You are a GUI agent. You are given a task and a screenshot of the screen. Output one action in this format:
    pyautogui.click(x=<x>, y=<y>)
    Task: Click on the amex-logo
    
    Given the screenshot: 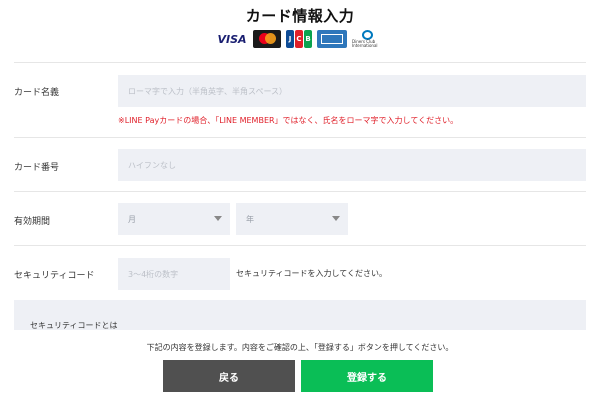 What is the action you would take?
    pyautogui.click(x=332, y=39)
    